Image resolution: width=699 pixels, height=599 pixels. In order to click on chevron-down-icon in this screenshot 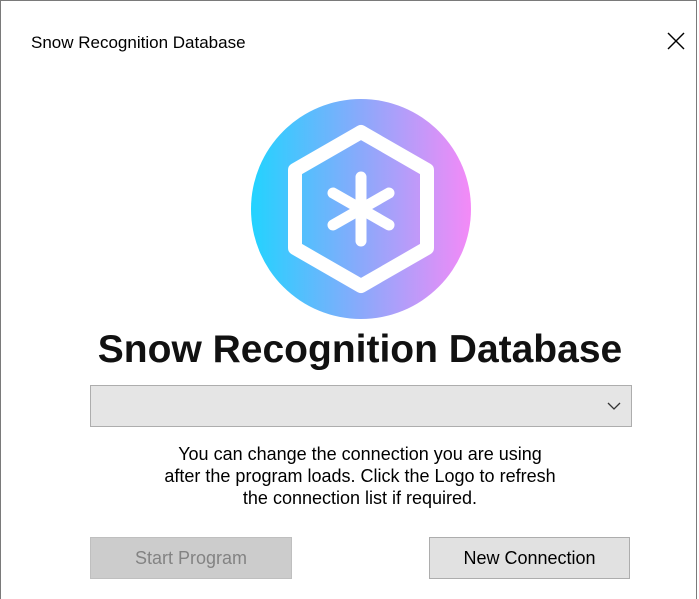, I will do `click(614, 406)`.